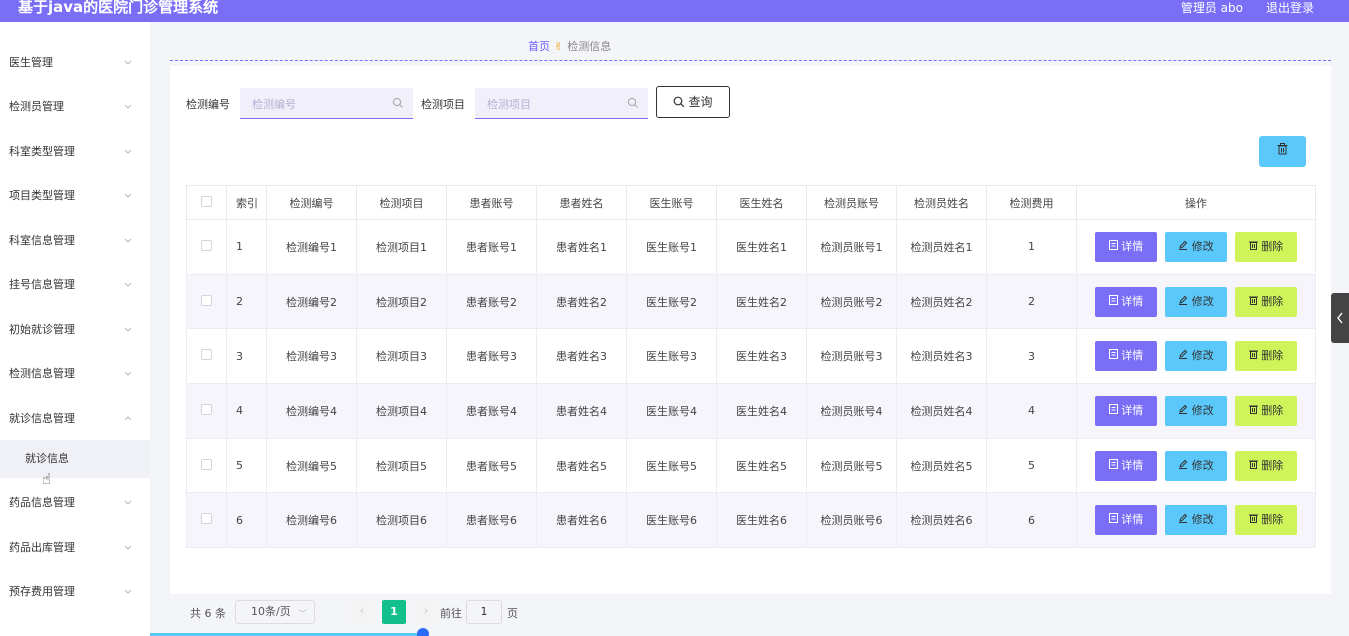 Image resolution: width=1349 pixels, height=636 pixels. I want to click on table-cell: 医生姓名5, so click(761, 465).